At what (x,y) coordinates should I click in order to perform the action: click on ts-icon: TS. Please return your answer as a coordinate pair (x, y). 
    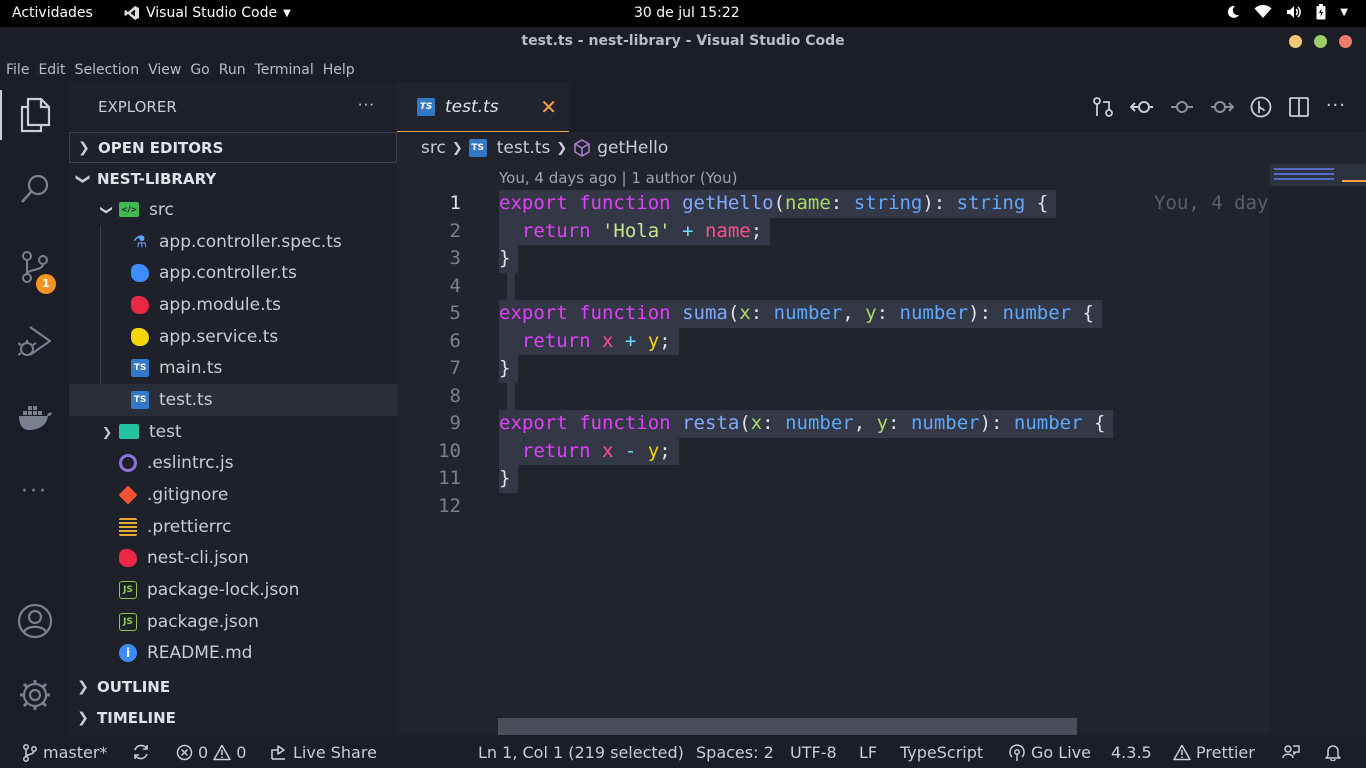
    Looking at the image, I should click on (477, 148).